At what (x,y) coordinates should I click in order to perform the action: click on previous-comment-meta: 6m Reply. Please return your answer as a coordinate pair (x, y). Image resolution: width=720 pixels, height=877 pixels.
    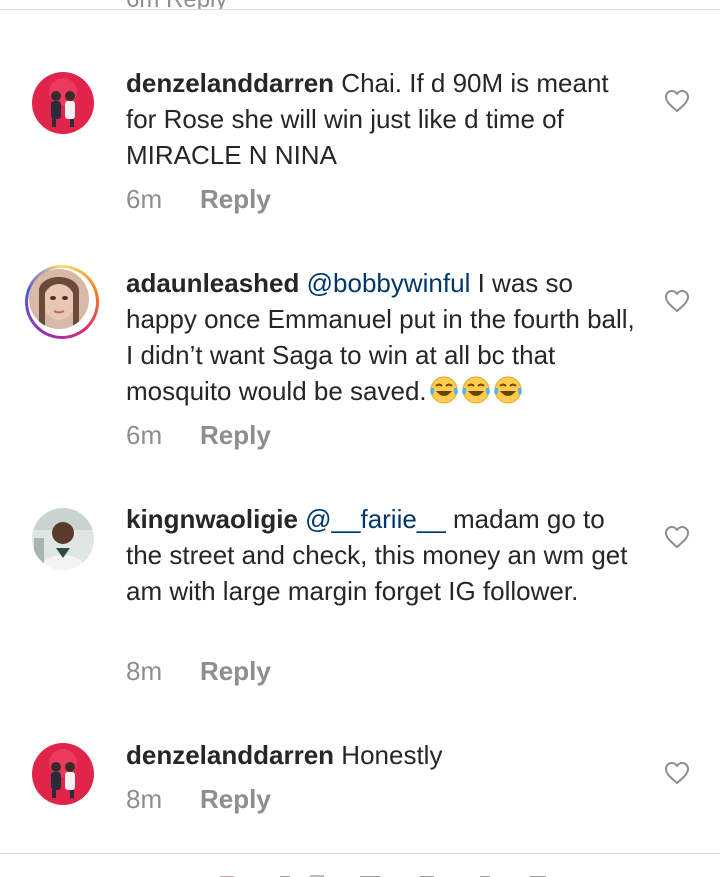
    Looking at the image, I should click on (176, 4).